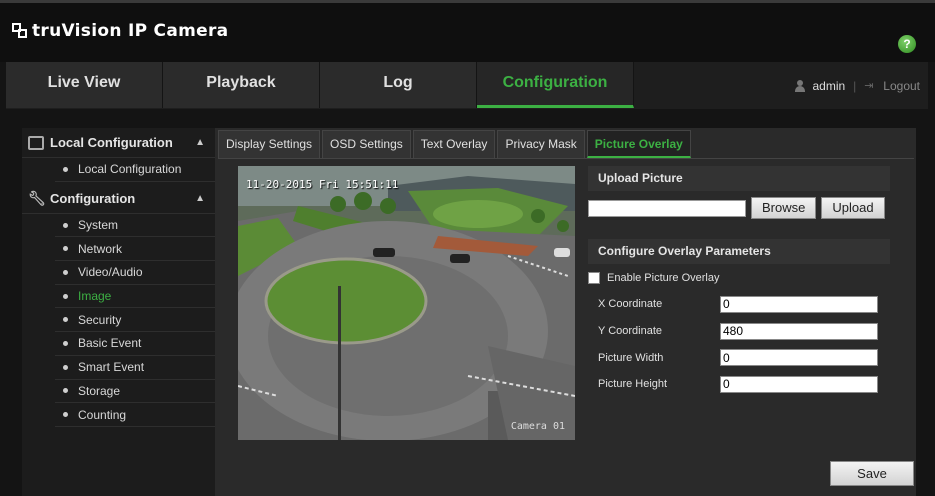  I want to click on osd-date-overlay: 11-20-2015 Fri 15:51:11, so click(322, 184).